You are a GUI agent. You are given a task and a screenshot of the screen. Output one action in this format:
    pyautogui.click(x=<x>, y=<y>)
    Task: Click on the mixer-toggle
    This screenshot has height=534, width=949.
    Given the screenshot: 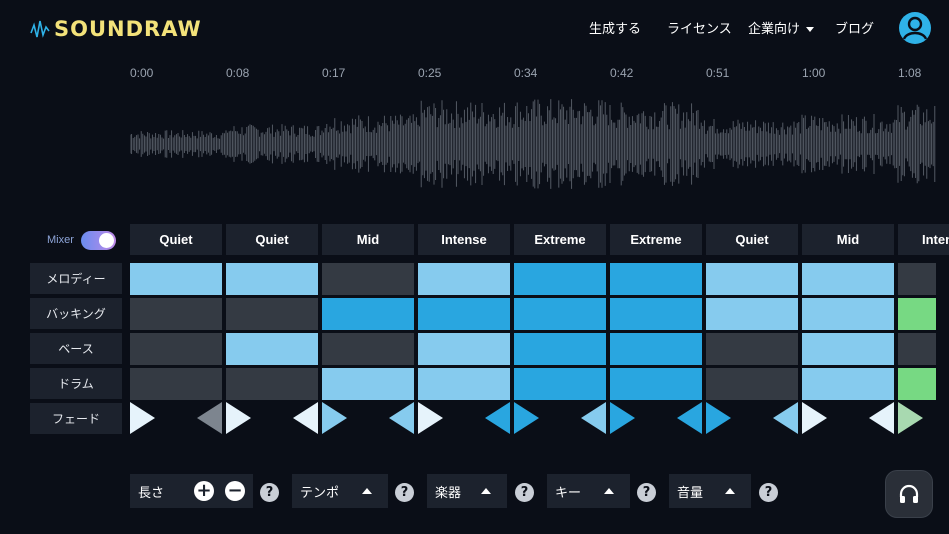 What is the action you would take?
    pyautogui.click(x=98, y=240)
    